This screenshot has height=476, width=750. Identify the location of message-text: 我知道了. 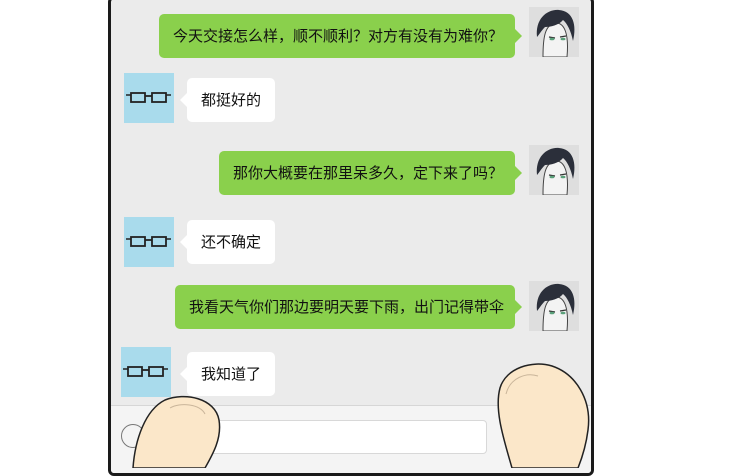
(231, 374).